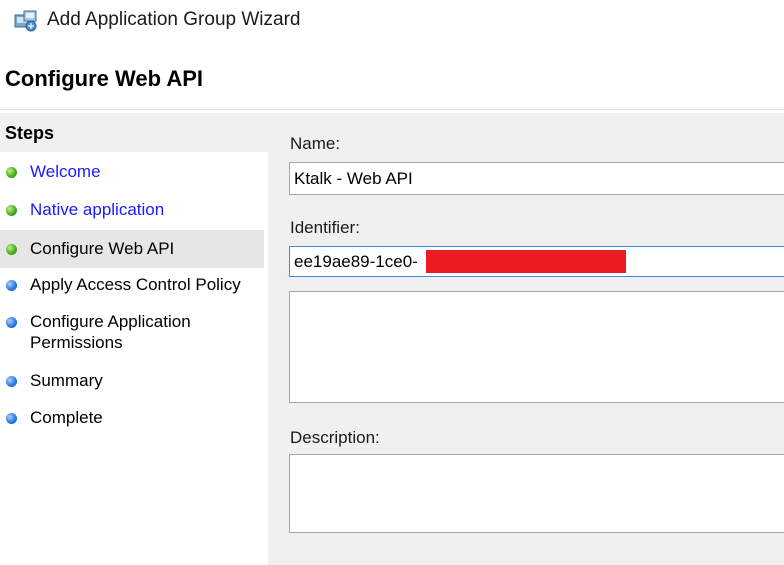  I want to click on step-label: Configure Web API, so click(102, 248).